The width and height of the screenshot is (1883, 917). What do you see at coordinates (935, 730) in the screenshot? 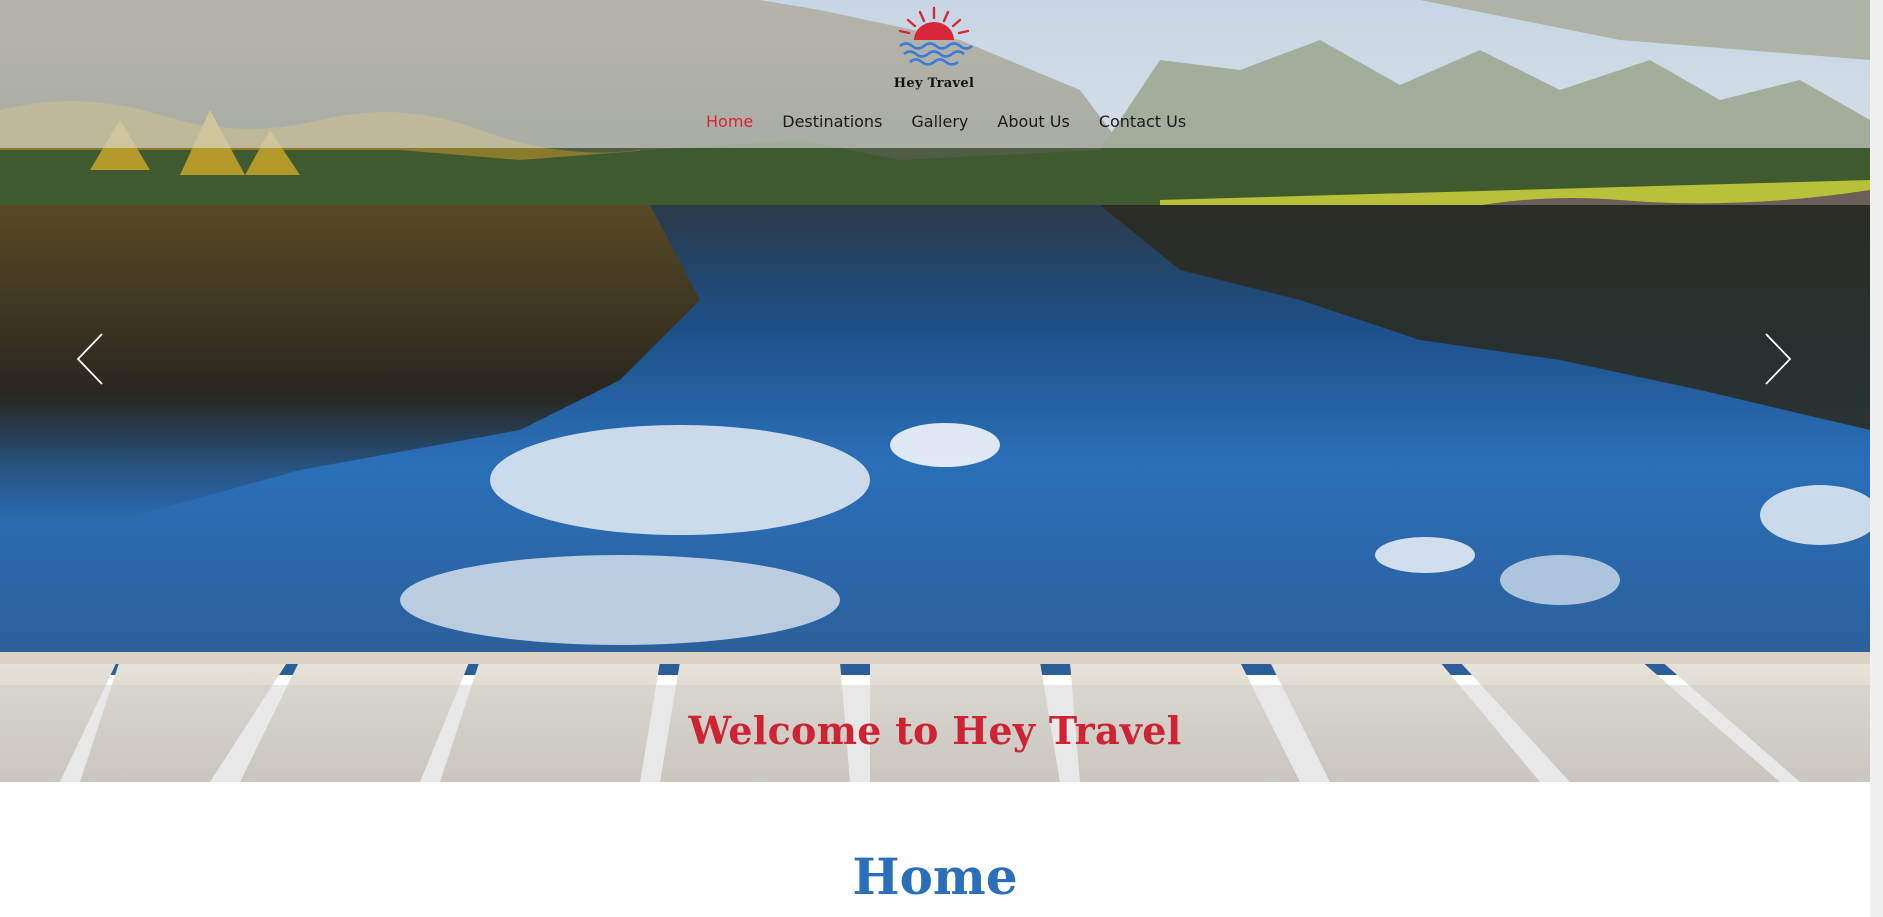
I see `slider-caption-text: Welcome to Hey Travel` at bounding box center [935, 730].